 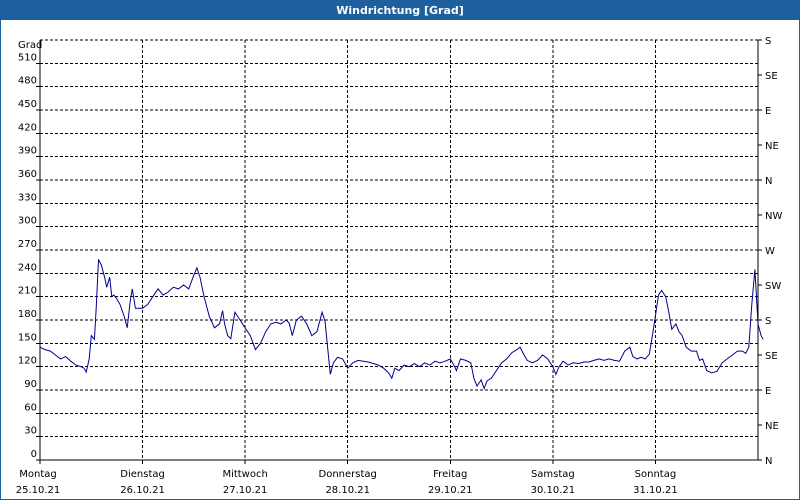 I want to click on y-tick-label: 240, so click(x=27, y=267).